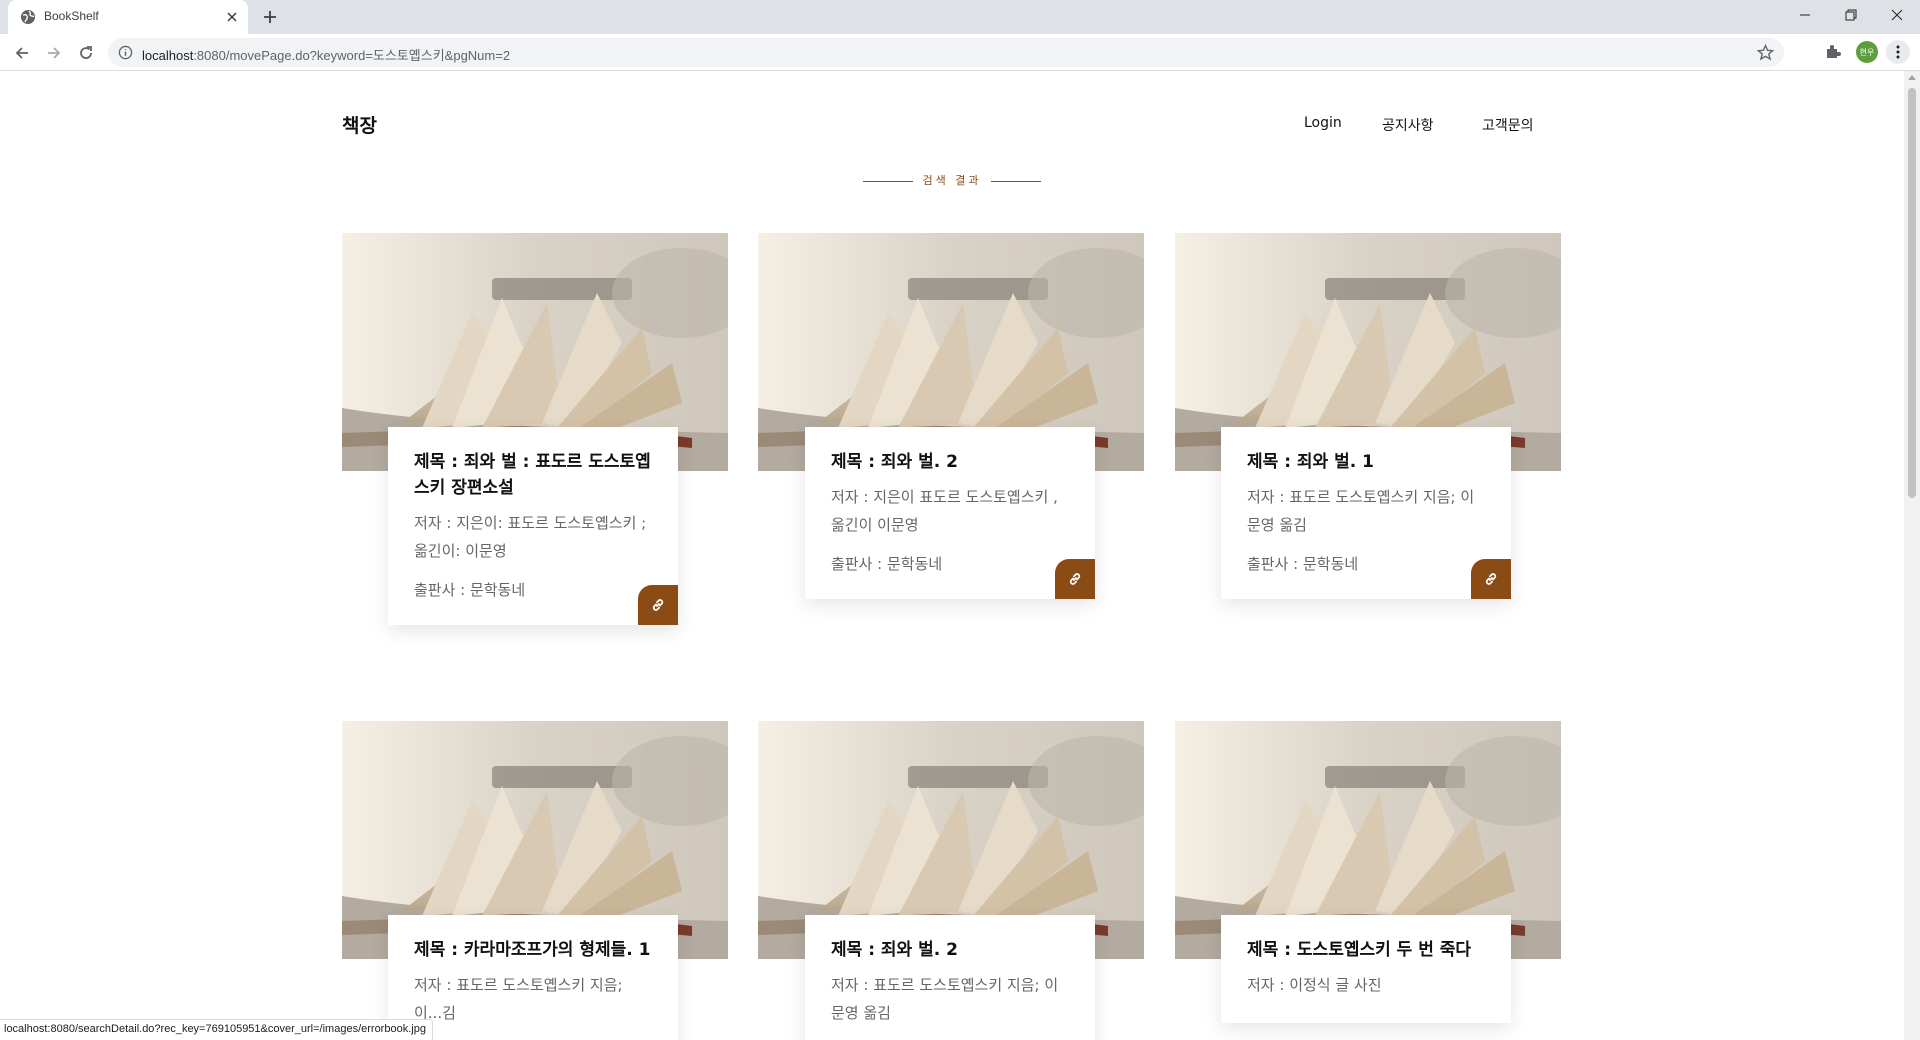 This screenshot has width=1920, height=1040. I want to click on close-window-button, so click(1897, 15).